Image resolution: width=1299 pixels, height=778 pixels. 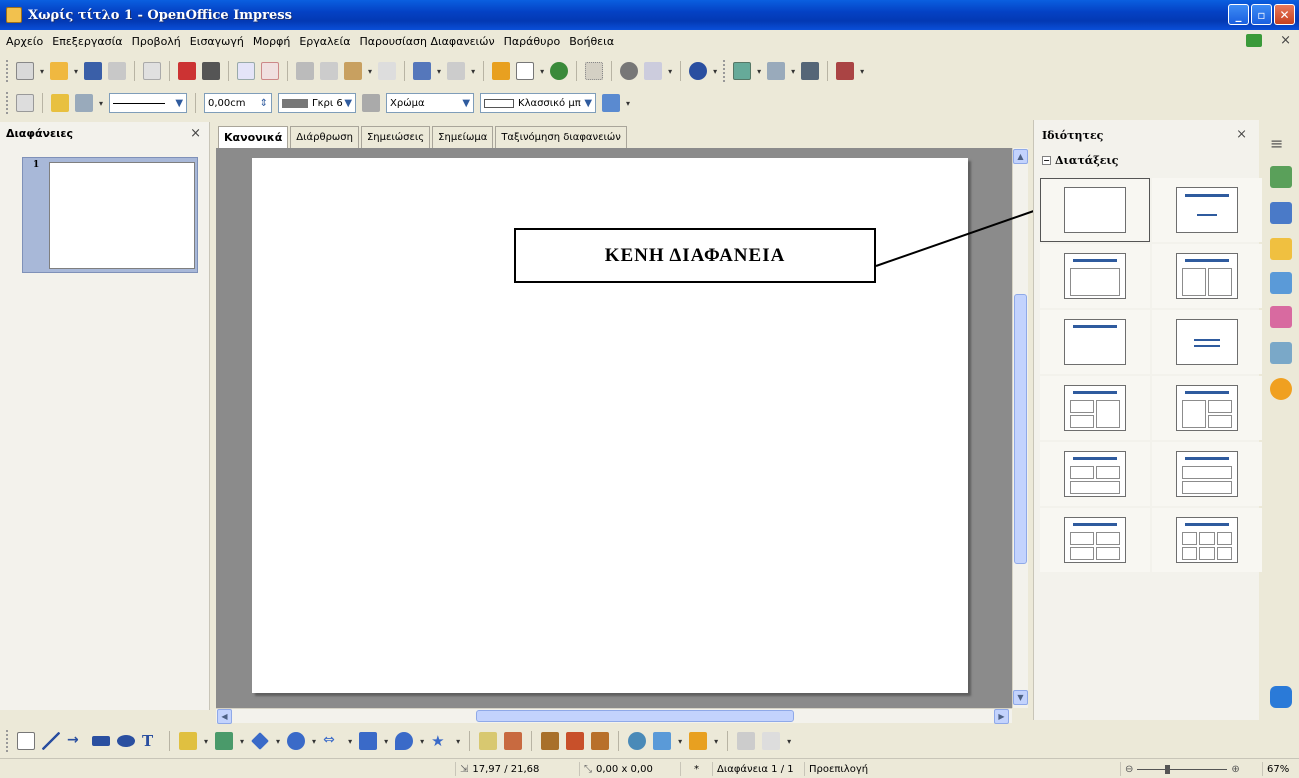 I want to click on zoom-level: 67%, so click(x=1280, y=769).